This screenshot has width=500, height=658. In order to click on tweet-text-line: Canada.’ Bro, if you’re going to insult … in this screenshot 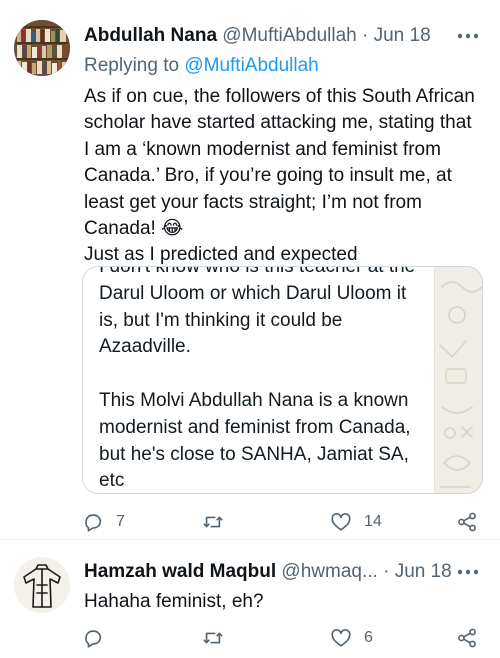, I will do `click(268, 176)`.